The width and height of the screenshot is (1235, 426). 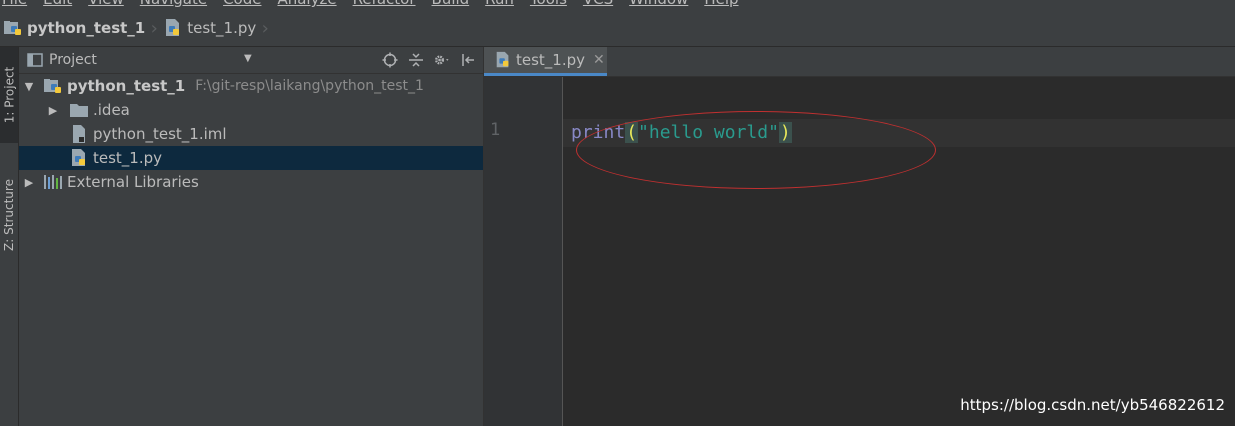 I want to click on gear-icon, so click(x=442, y=60).